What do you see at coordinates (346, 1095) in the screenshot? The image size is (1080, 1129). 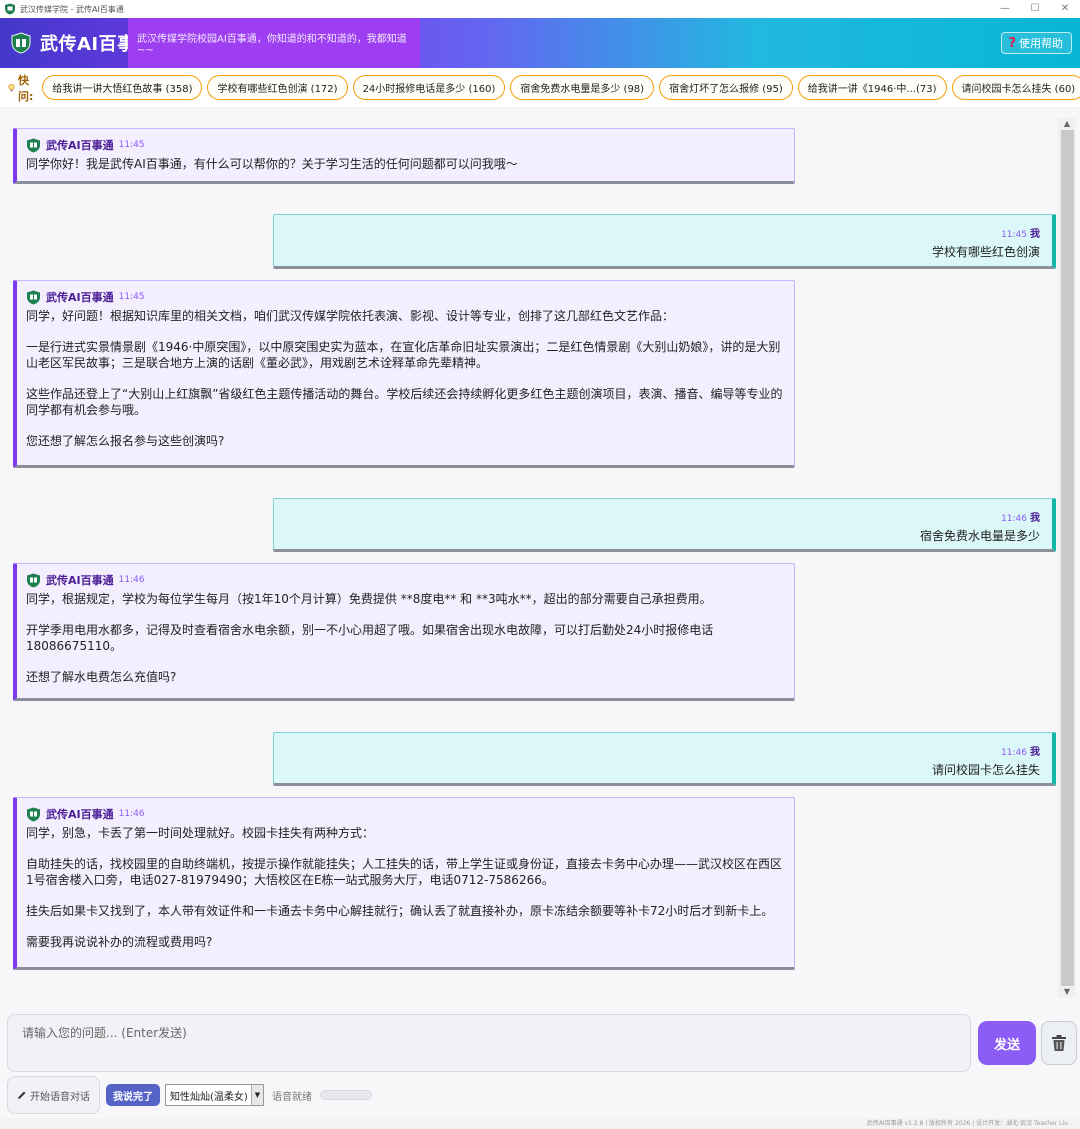 I see `voice-level-meter` at bounding box center [346, 1095].